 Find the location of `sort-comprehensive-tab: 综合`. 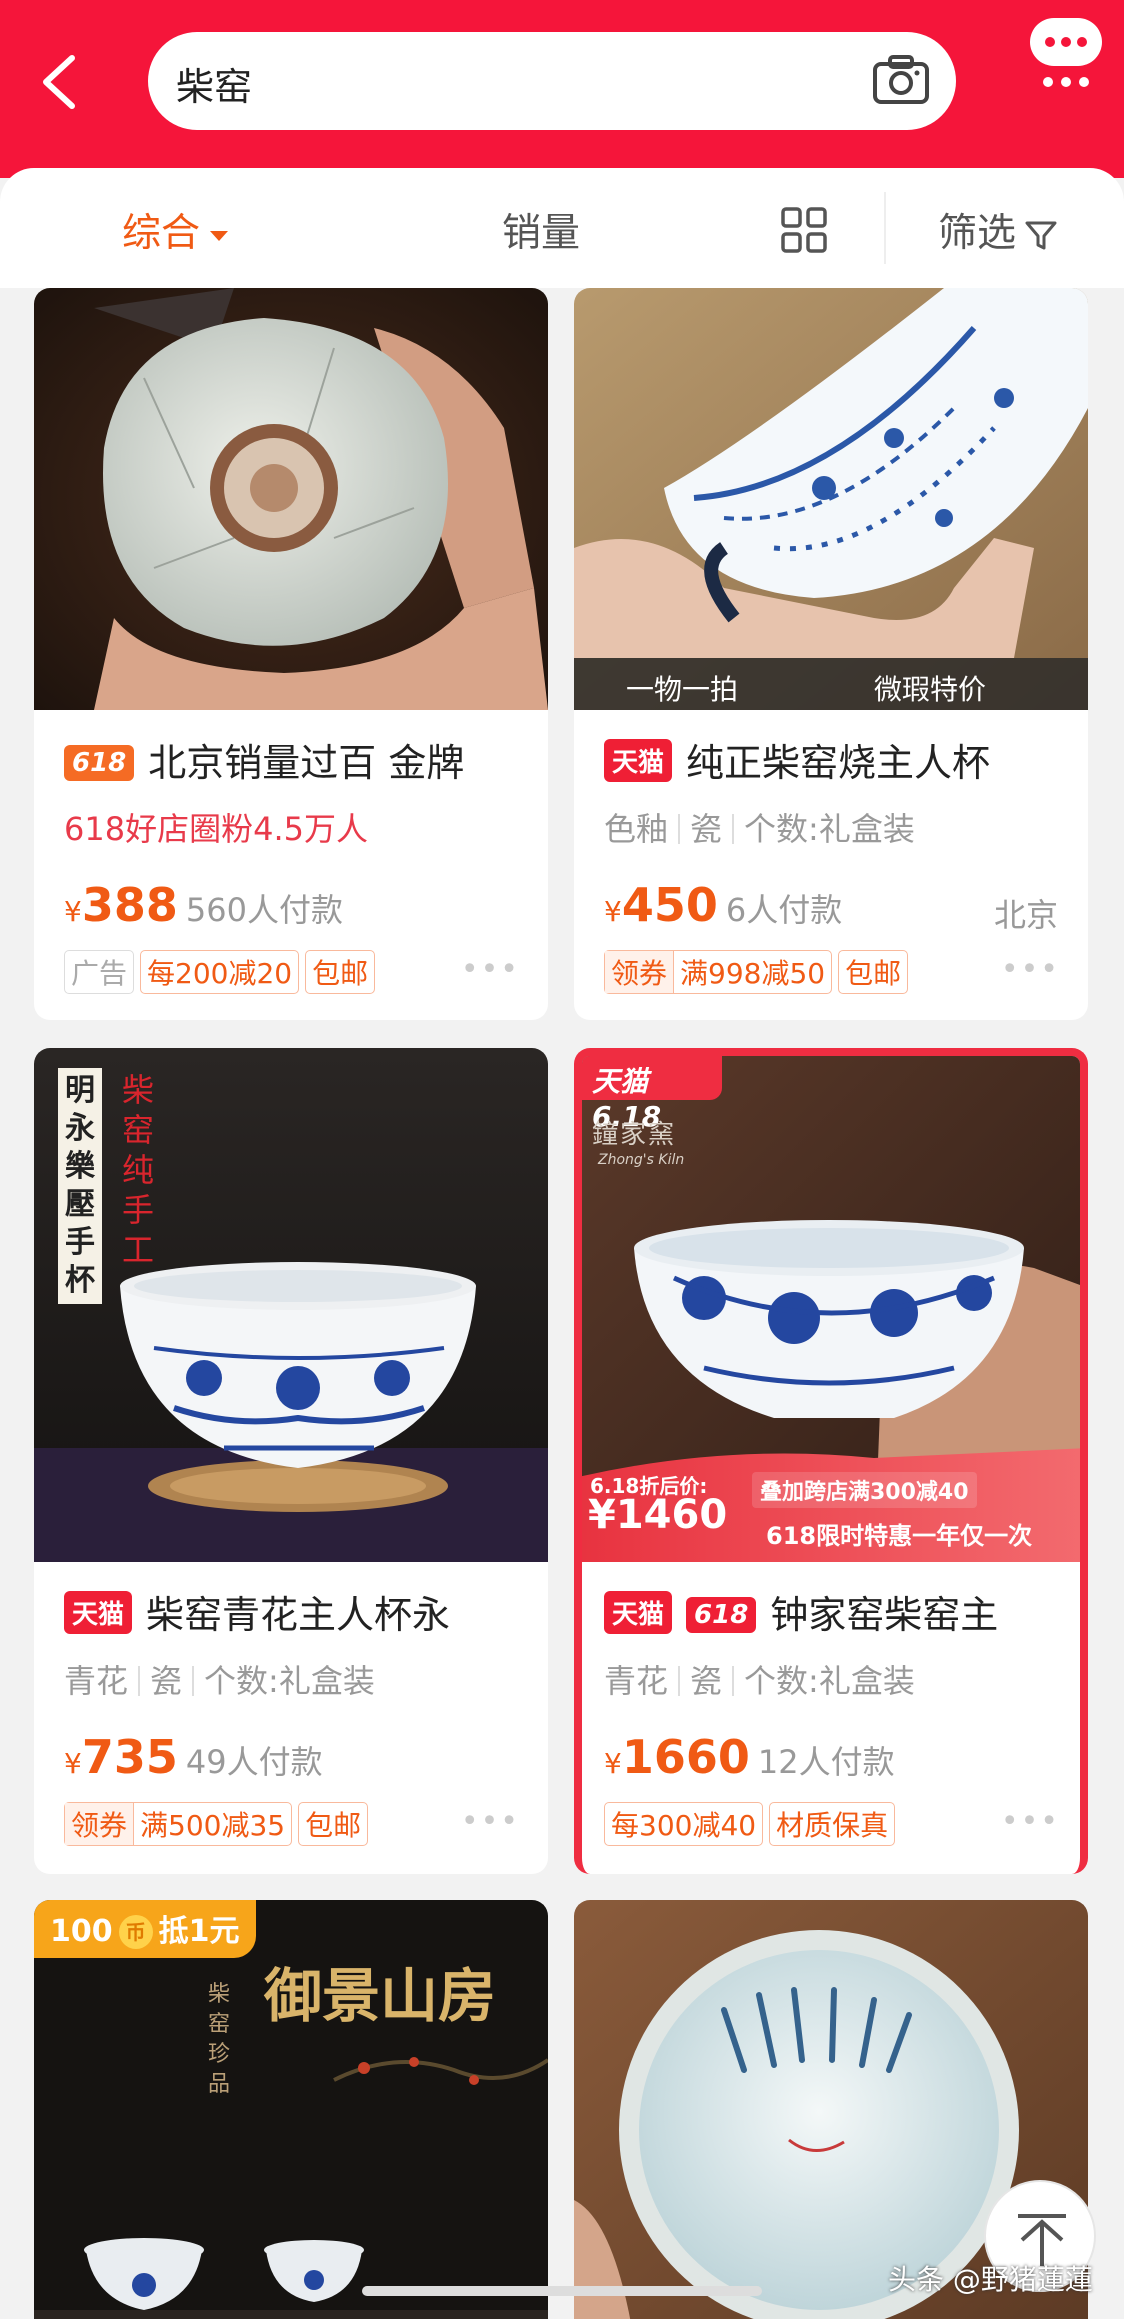

sort-comprehensive-tab: 综合 is located at coordinates (175, 230).